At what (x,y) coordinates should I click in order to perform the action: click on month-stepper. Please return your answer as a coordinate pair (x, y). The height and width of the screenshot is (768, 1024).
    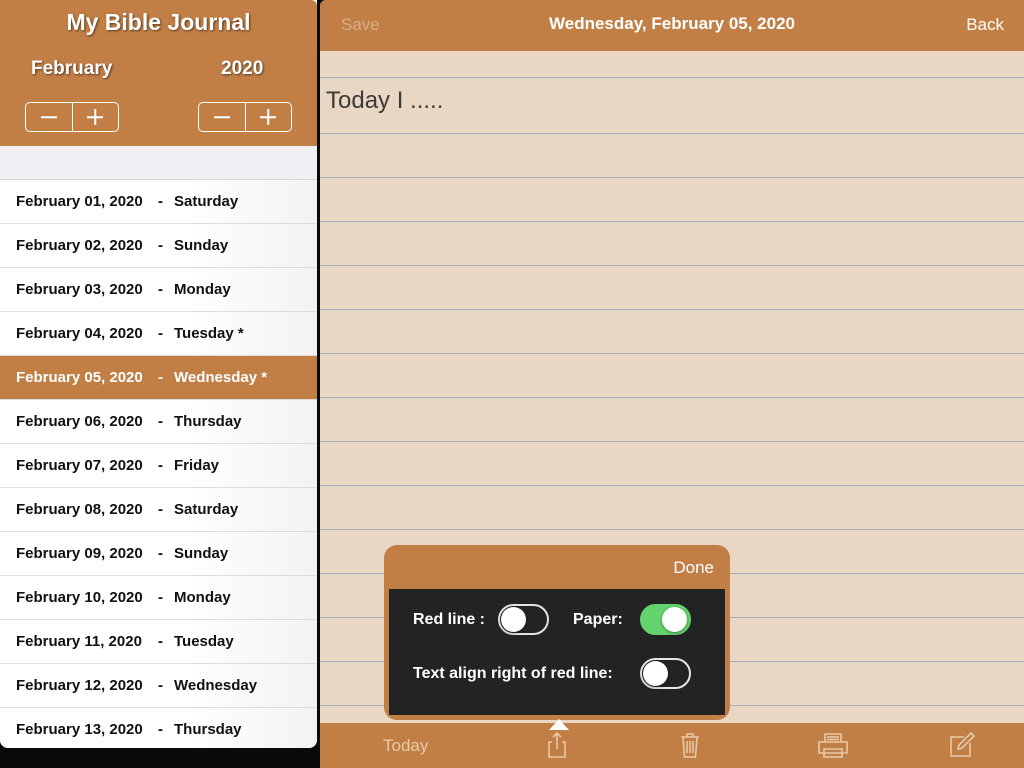
    Looking at the image, I should click on (72, 117).